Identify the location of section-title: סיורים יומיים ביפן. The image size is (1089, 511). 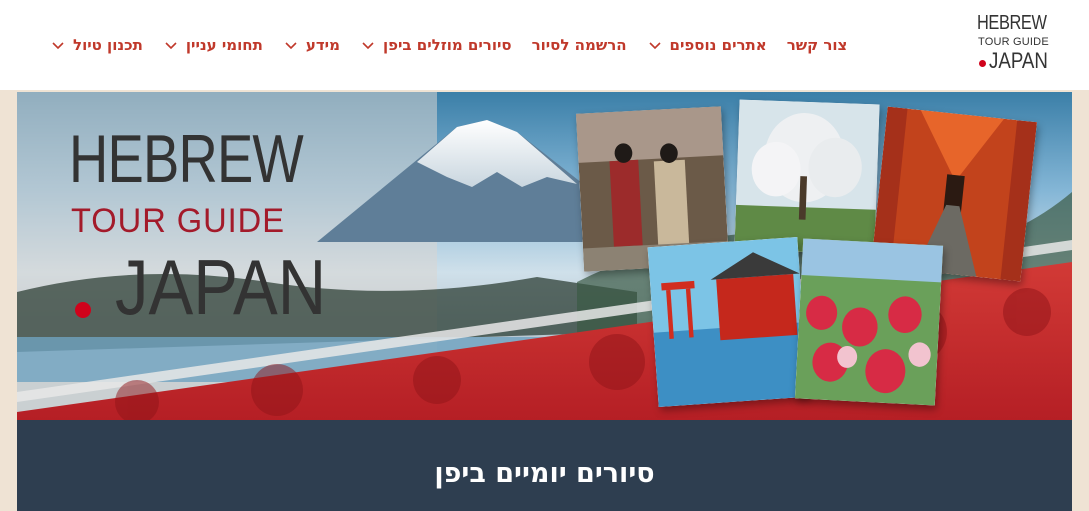
(544, 473).